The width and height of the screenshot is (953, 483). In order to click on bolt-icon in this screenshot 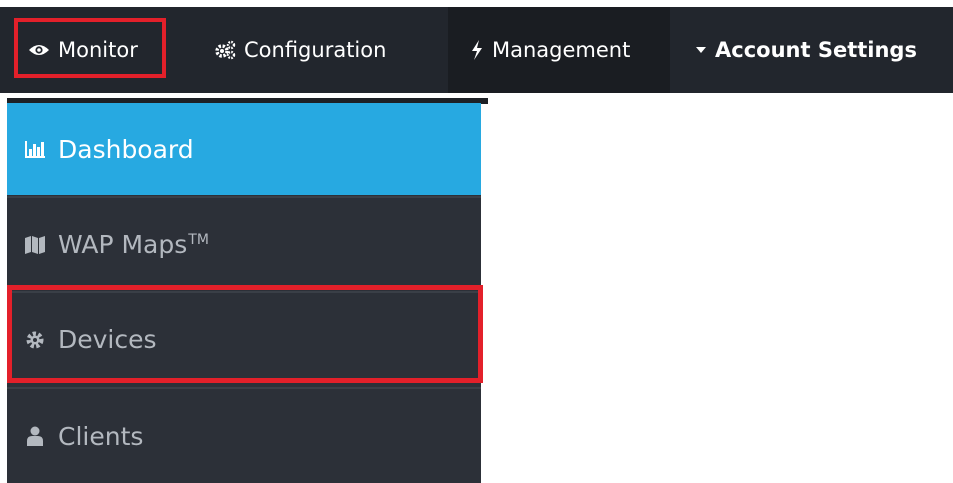, I will do `click(477, 50)`.